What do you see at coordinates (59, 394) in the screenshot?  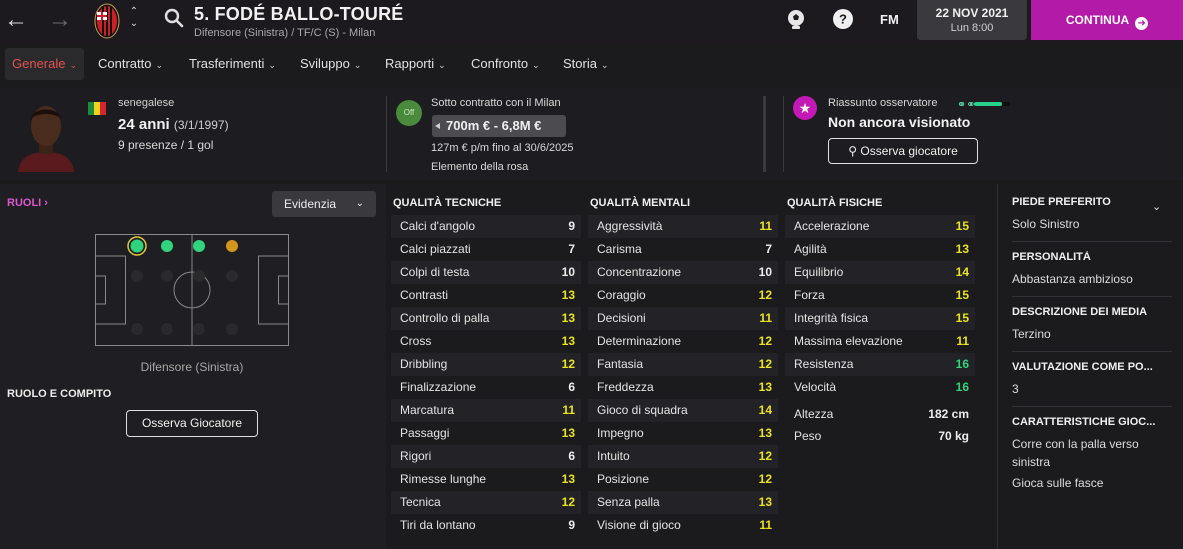 I see `role-duty-title: RUOLO E COMPITO` at bounding box center [59, 394].